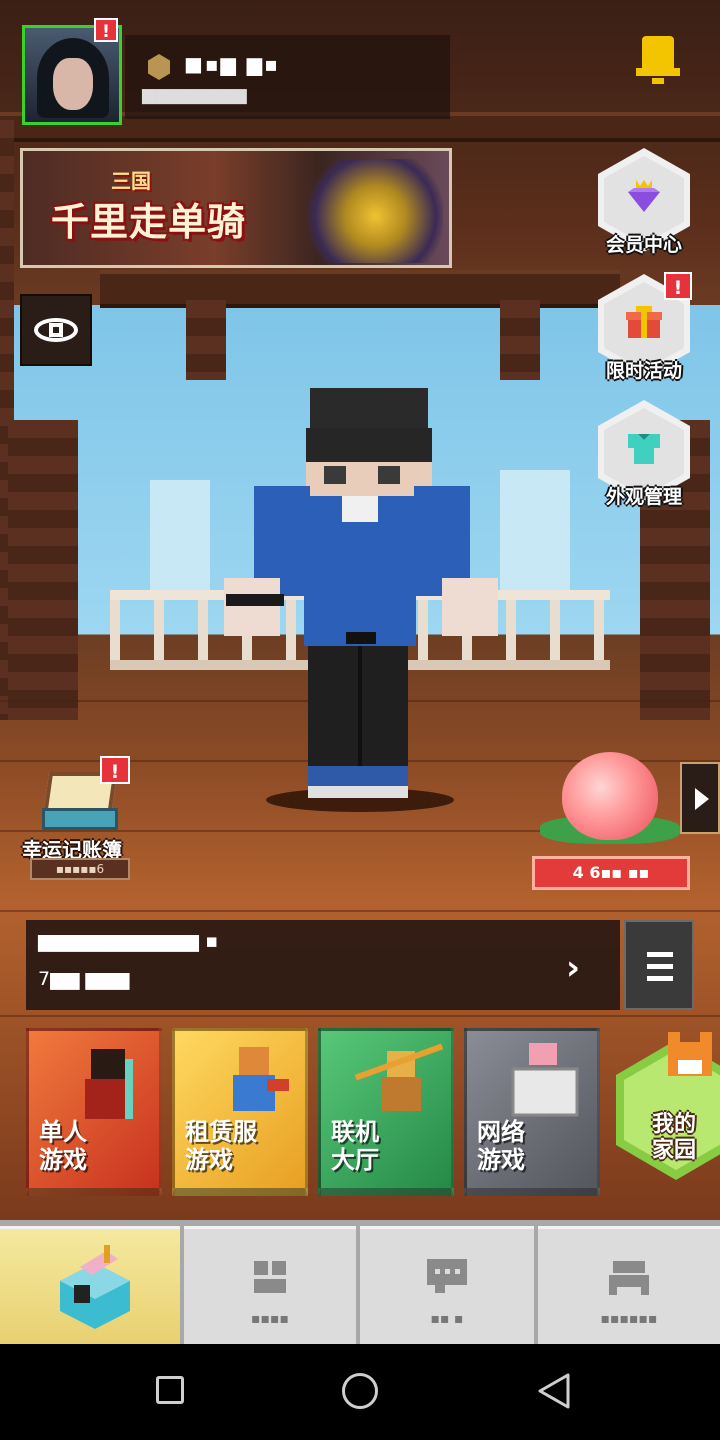 The width and height of the screenshot is (720, 1440). What do you see at coordinates (360, 289) in the screenshot?
I see `roof-beam` at bounding box center [360, 289].